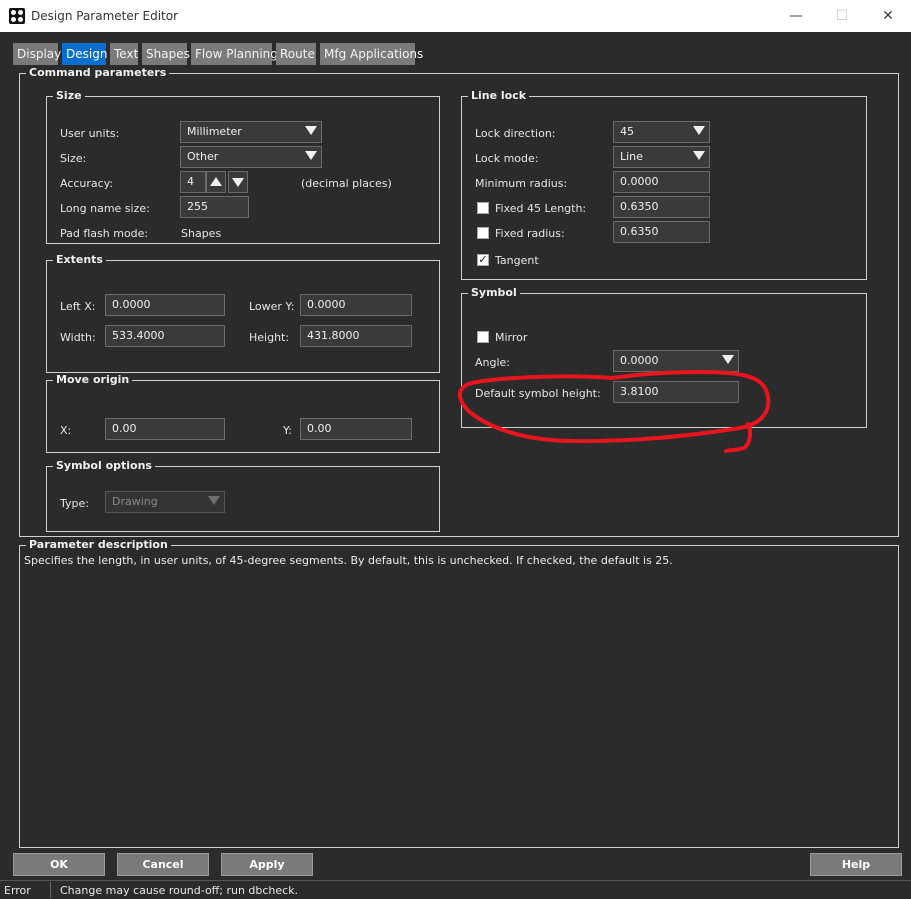 The height and width of the screenshot is (899, 911). I want to click on fixed-45-length-input: 0.6350, so click(661, 207).